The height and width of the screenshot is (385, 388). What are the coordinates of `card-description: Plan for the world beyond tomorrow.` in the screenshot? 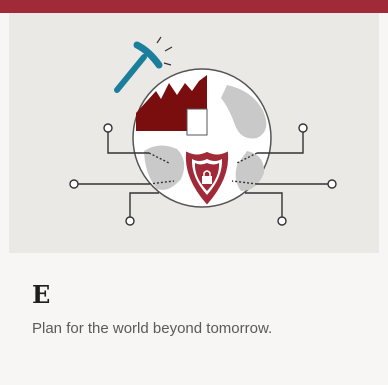 It's located at (152, 328).